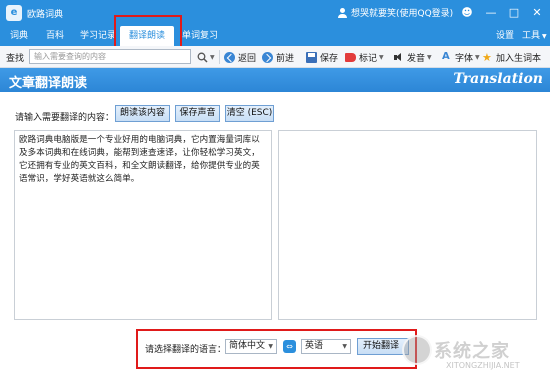  I want to click on add-wordbook-button: ★ 加入生词本, so click(511, 57).